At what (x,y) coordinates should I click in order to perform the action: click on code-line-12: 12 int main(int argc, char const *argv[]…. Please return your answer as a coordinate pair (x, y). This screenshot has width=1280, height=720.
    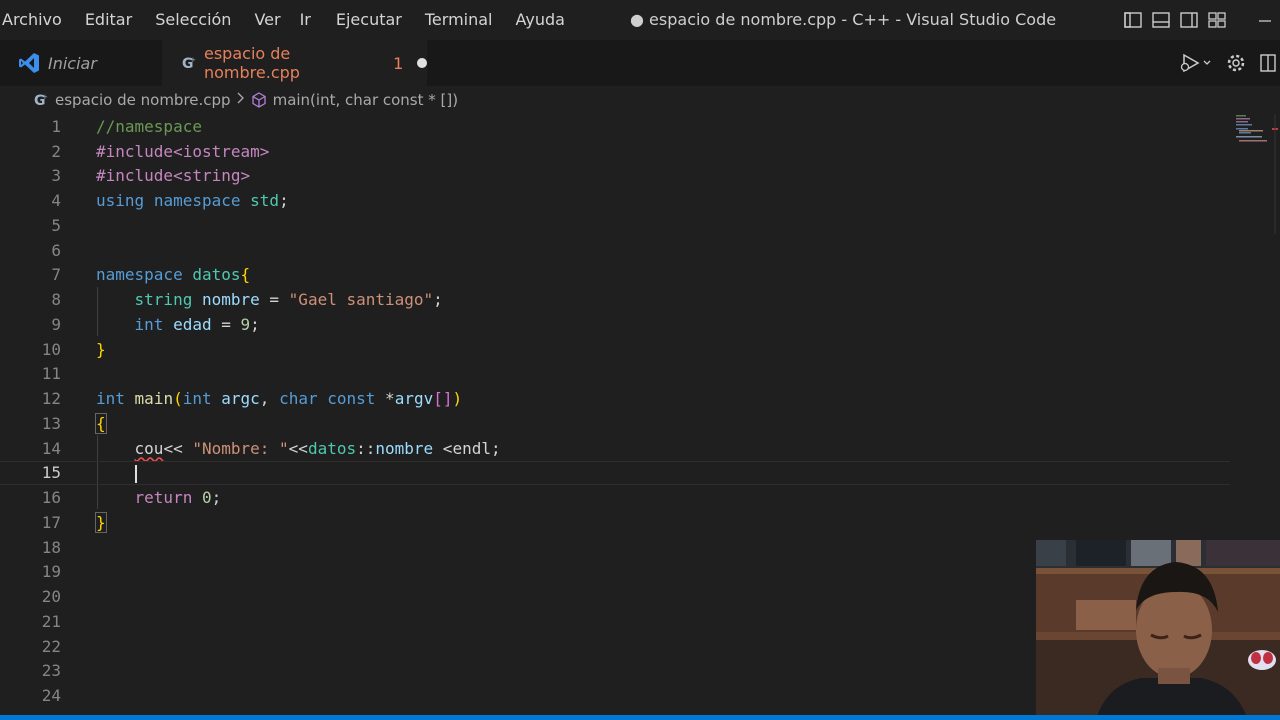
    Looking at the image, I should click on (615, 398).